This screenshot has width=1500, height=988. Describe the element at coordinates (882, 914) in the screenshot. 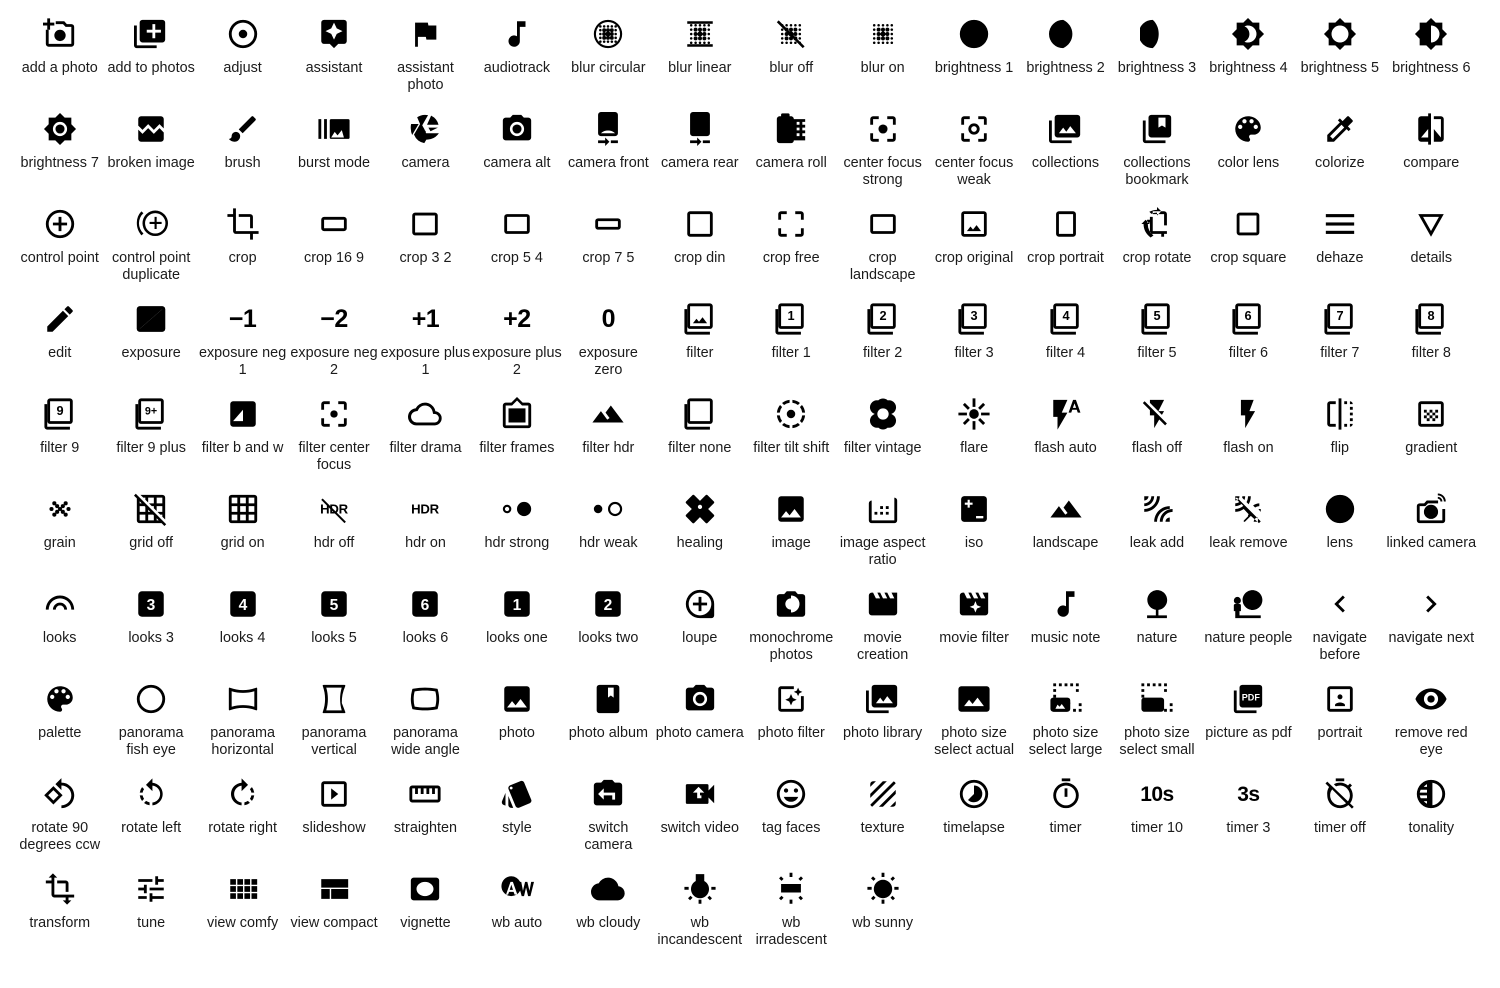

I see `icon-cell: wb sunny` at that location.